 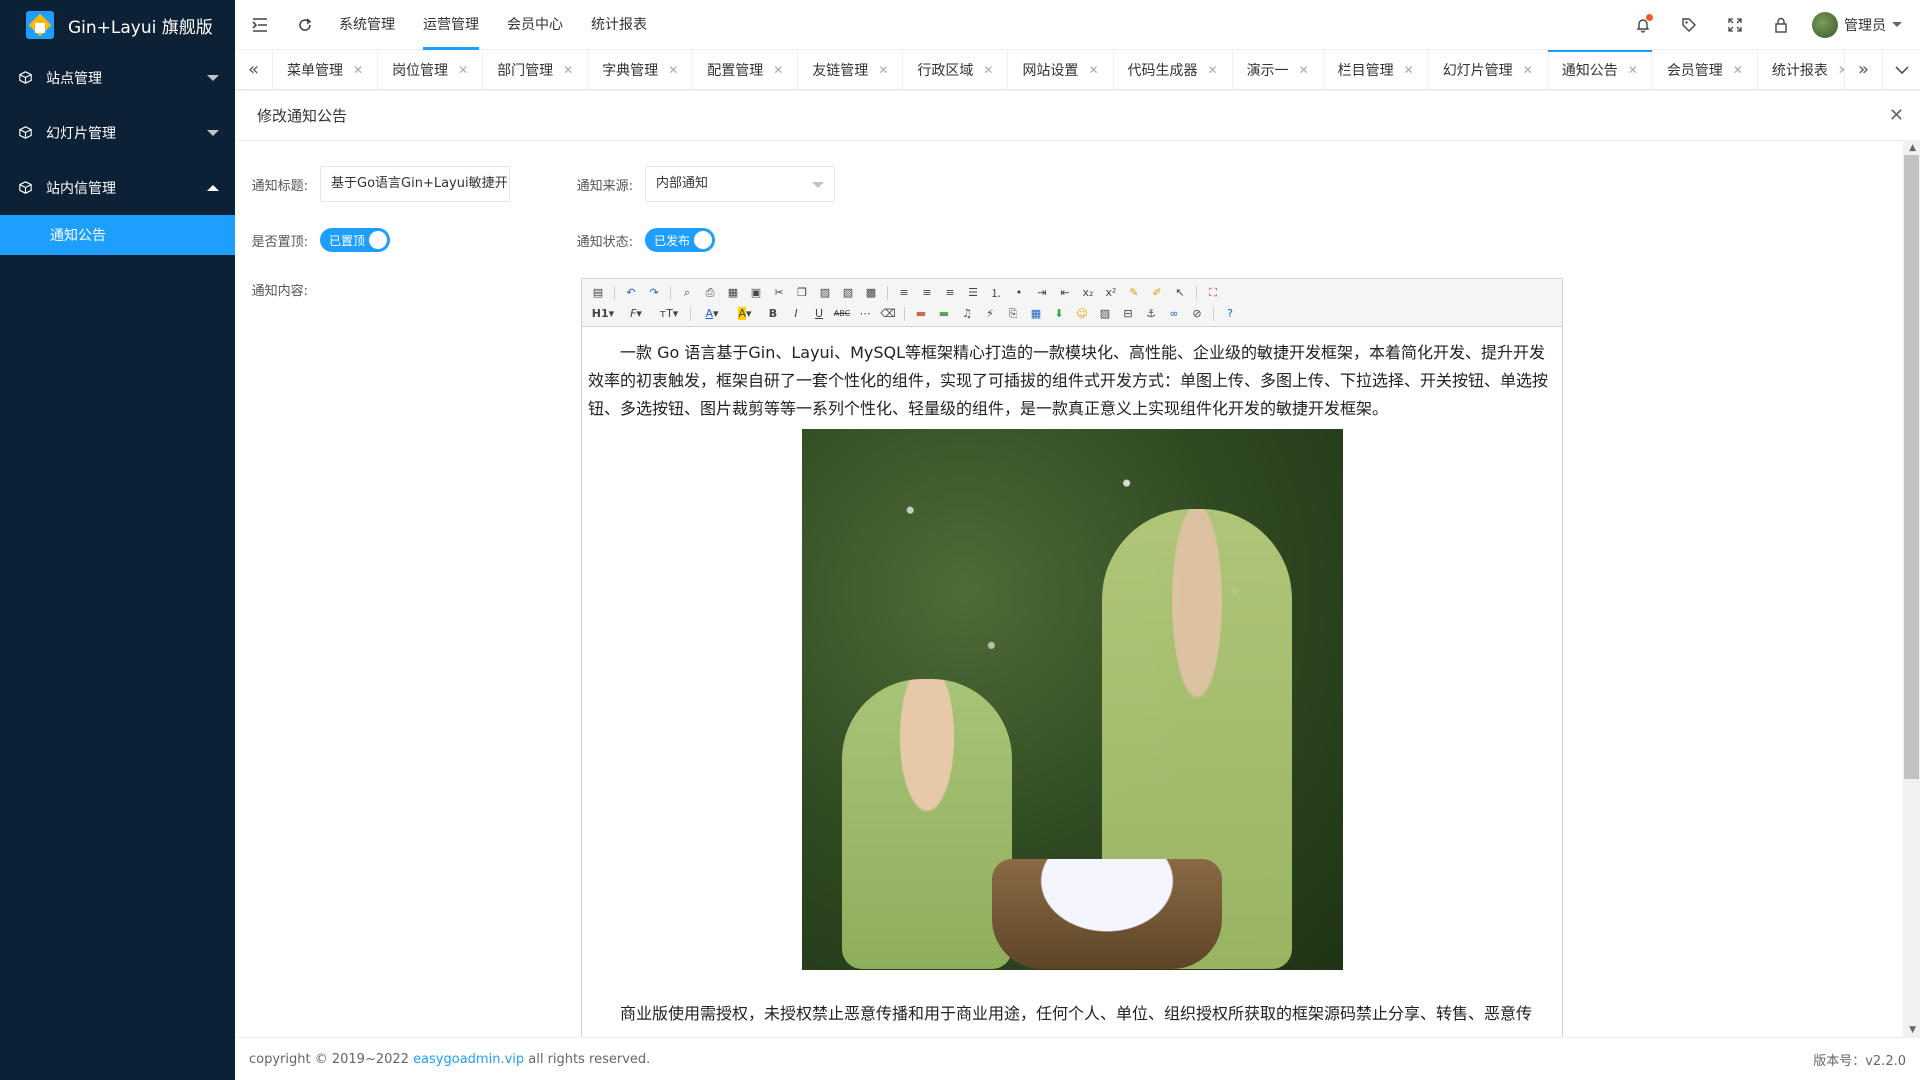 I want to click on tab-site-settings: 网站设置 ✕, so click(x=1061, y=69).